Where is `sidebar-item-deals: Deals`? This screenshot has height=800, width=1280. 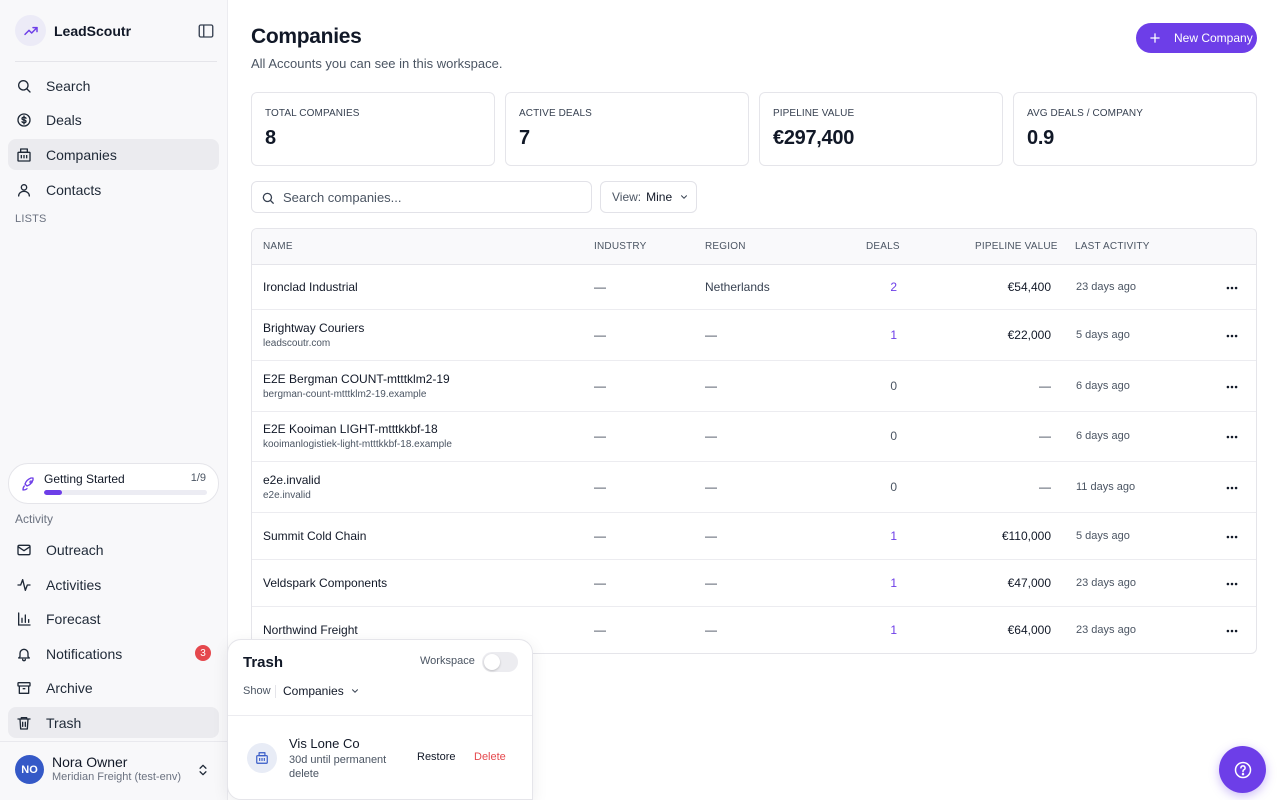
sidebar-item-deals: Deals is located at coordinates (113, 119).